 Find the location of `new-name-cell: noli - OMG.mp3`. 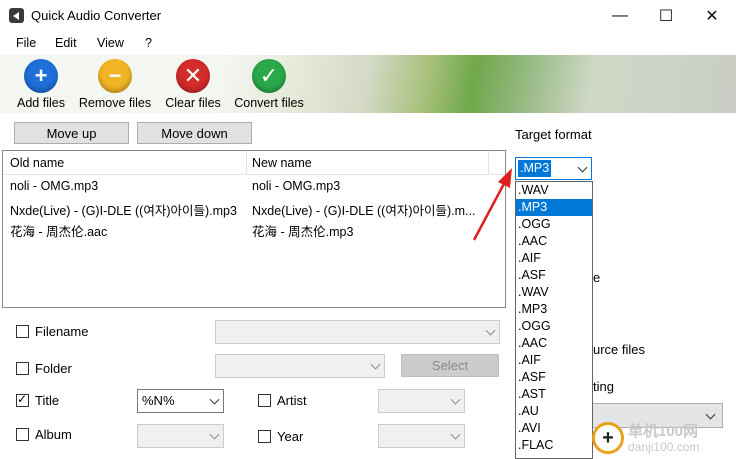

new-name-cell: noli - OMG.mp3 is located at coordinates (296, 186).